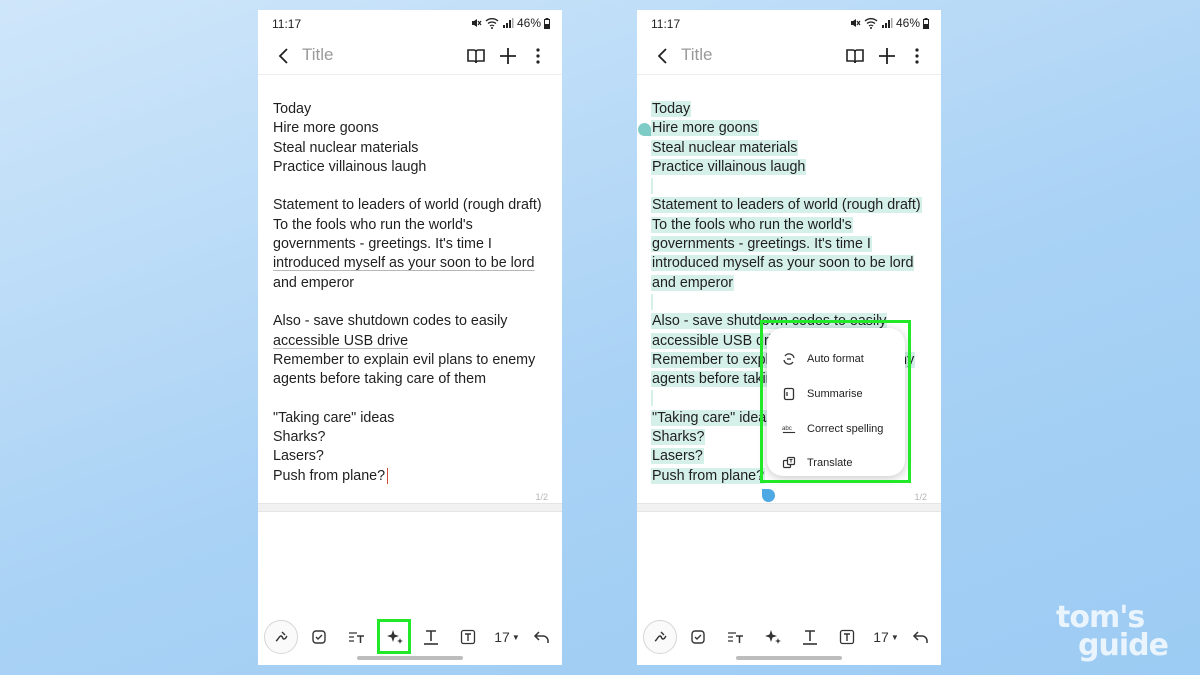  I want to click on ai-sparkle-icon, so click(773, 637).